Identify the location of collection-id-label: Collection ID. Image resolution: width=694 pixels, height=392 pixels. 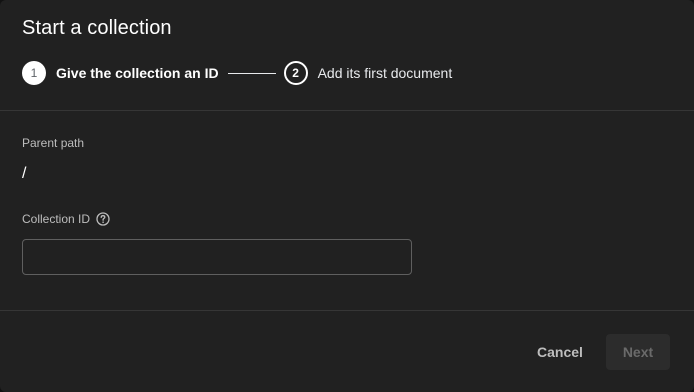
(56, 219).